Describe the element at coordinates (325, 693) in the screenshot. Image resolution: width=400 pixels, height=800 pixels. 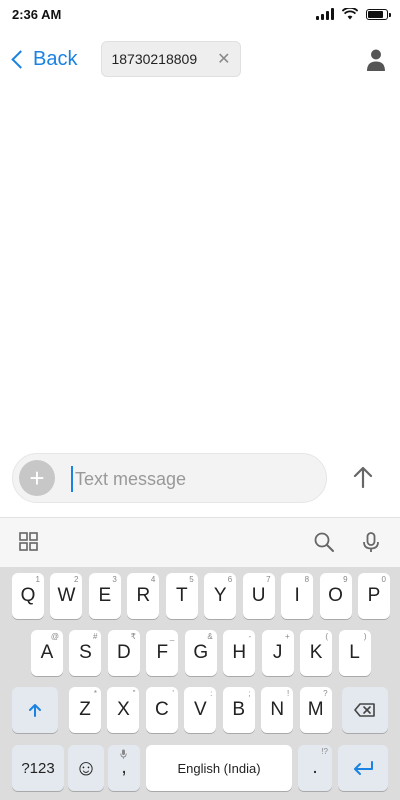
I see `key-hint: ?` at that location.